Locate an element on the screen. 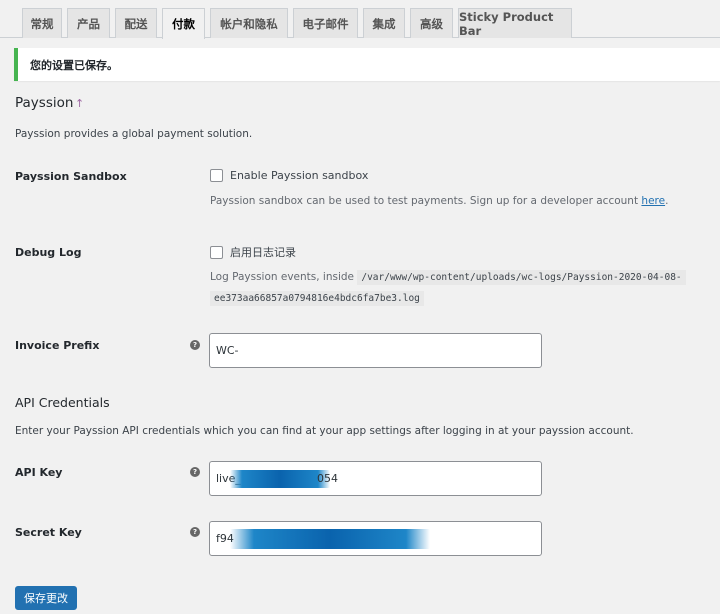  settings-saved-notice: 您的设置已保存。 is located at coordinates (367, 64).